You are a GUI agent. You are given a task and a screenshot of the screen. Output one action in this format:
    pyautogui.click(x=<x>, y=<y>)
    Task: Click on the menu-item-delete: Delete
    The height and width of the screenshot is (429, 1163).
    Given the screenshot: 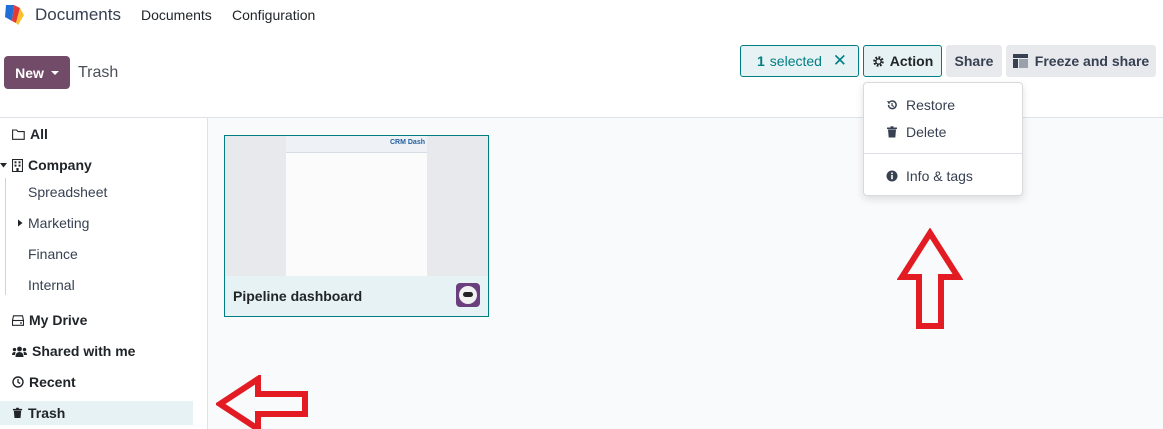 What is the action you would take?
    pyautogui.click(x=916, y=132)
    